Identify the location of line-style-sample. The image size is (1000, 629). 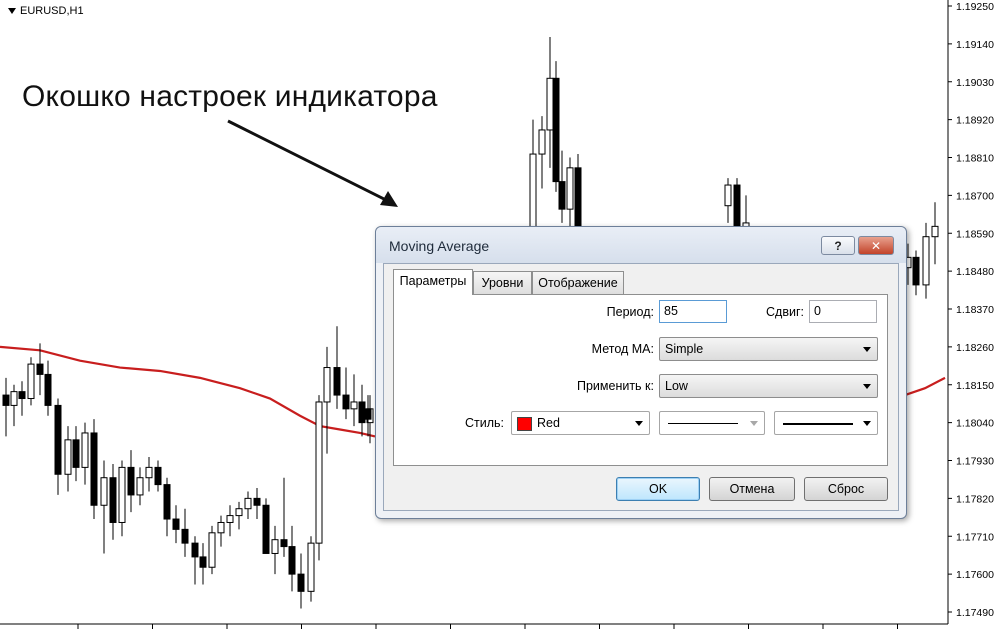
(703, 423).